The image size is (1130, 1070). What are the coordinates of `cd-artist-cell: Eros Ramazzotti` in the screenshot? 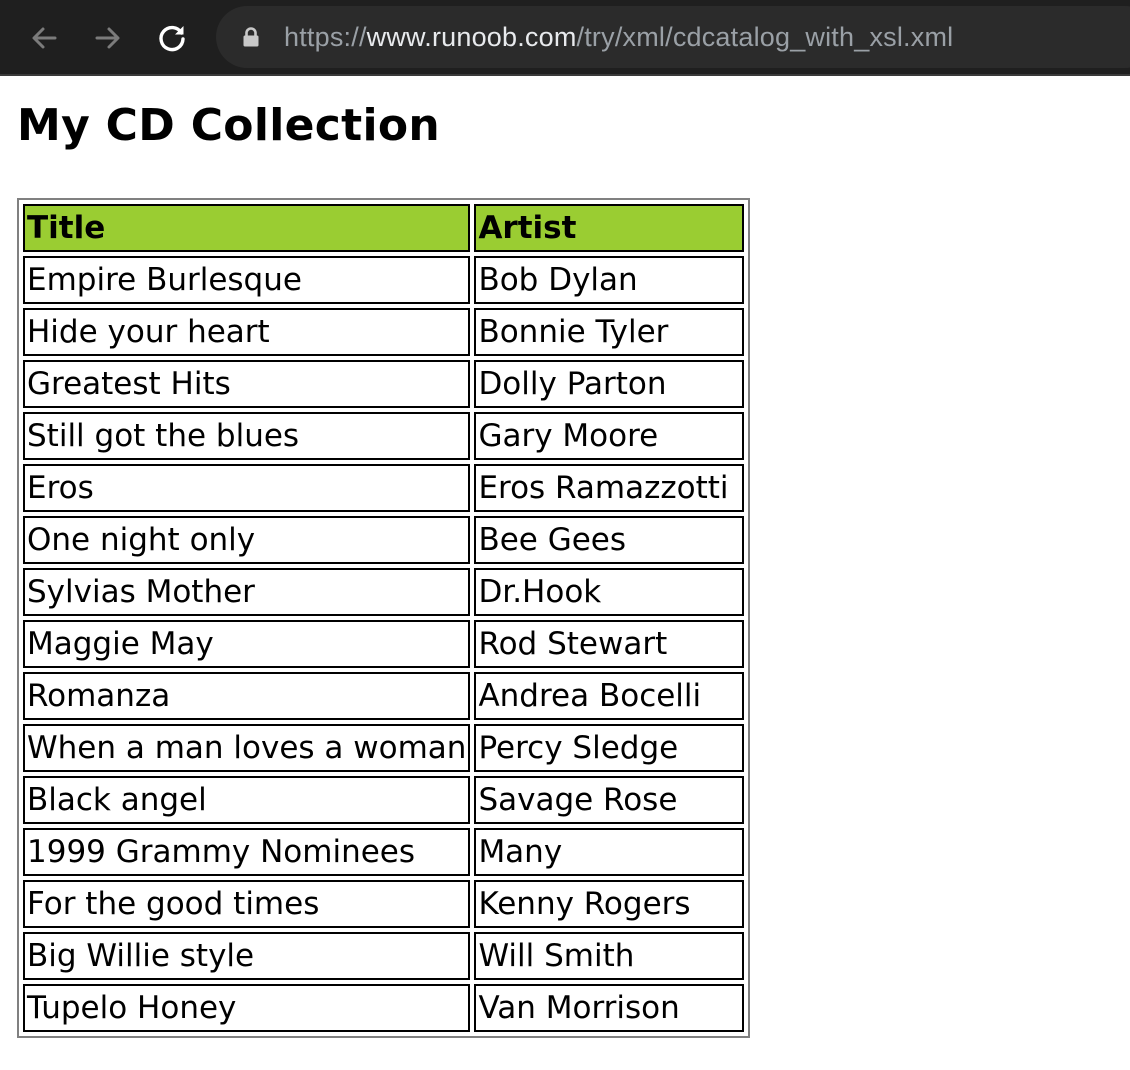 It's located at (609, 488).